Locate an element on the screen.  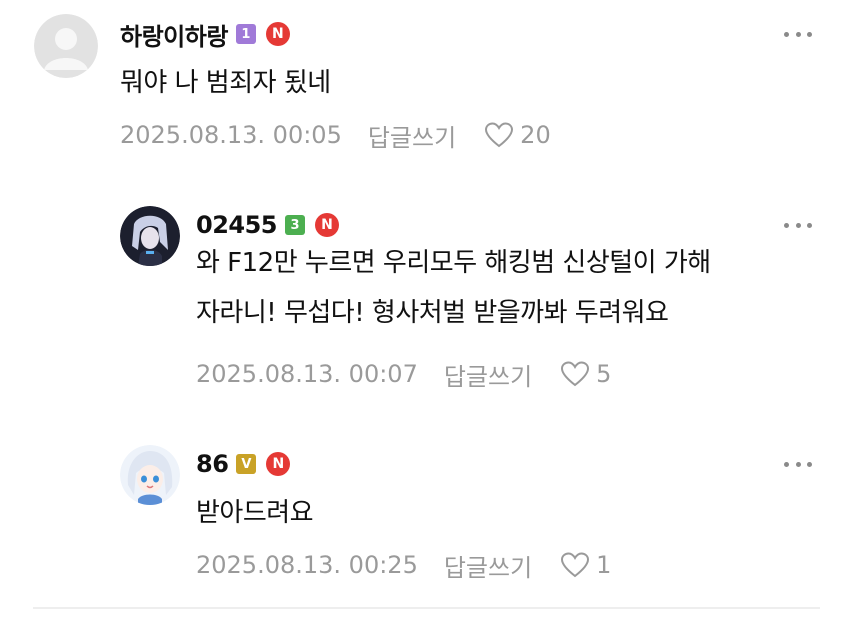
like-count: 5 is located at coordinates (604, 374).